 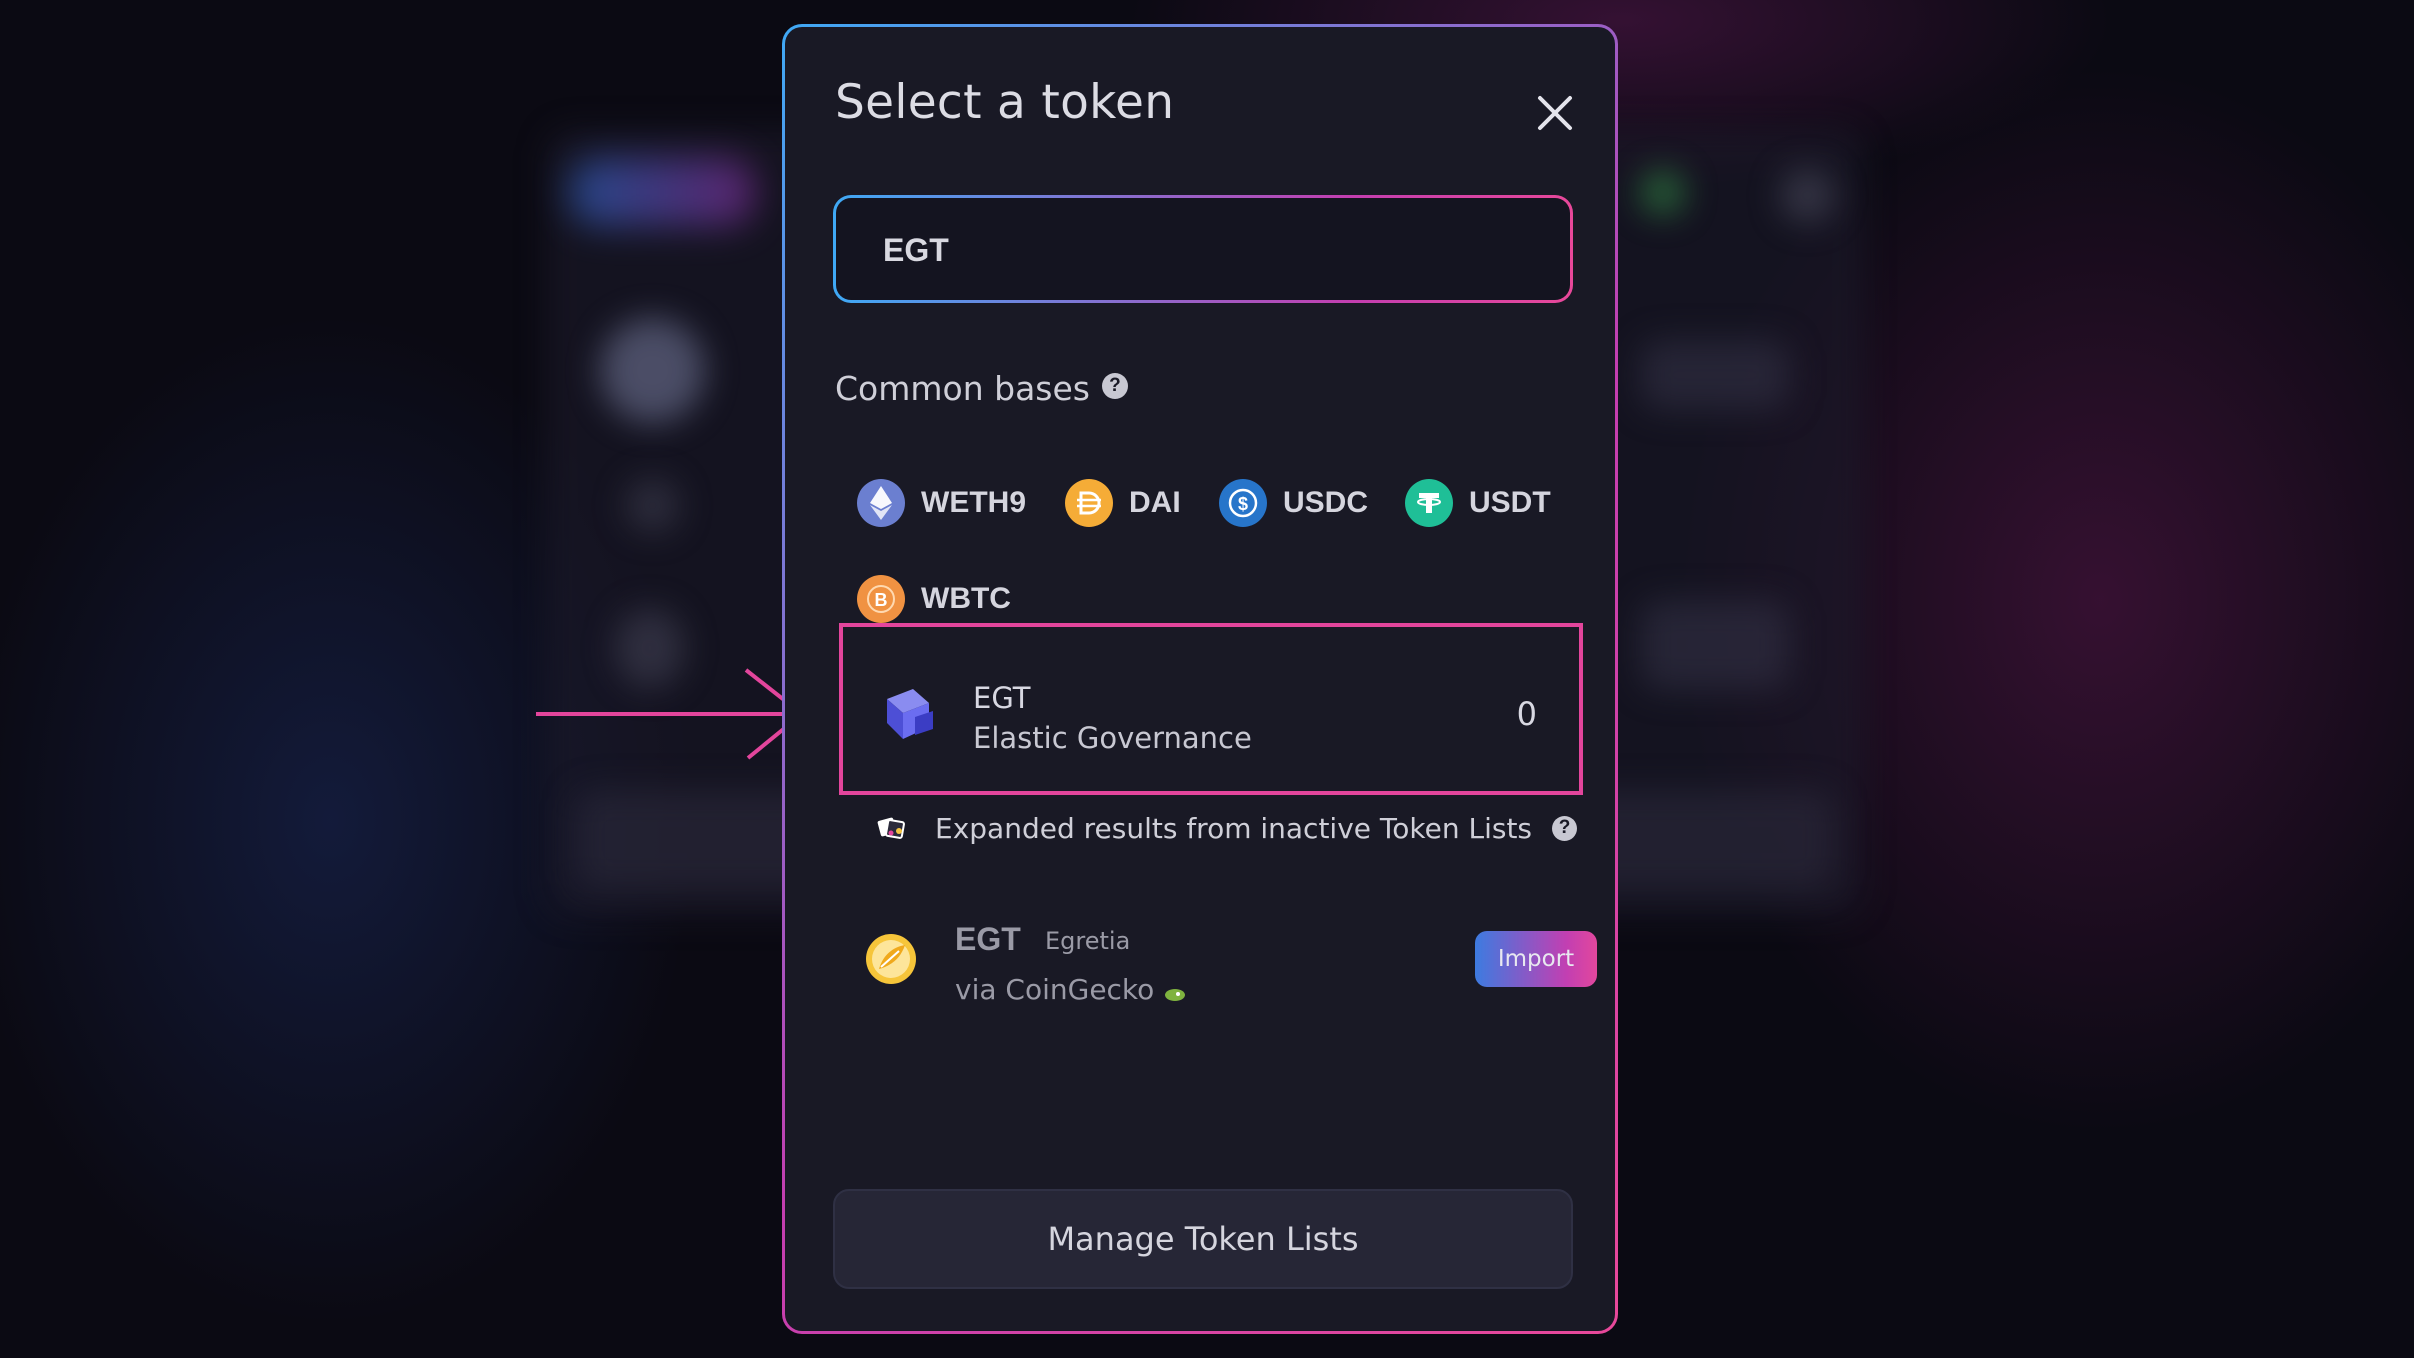 I want to click on close-icon, so click(x=1555, y=113).